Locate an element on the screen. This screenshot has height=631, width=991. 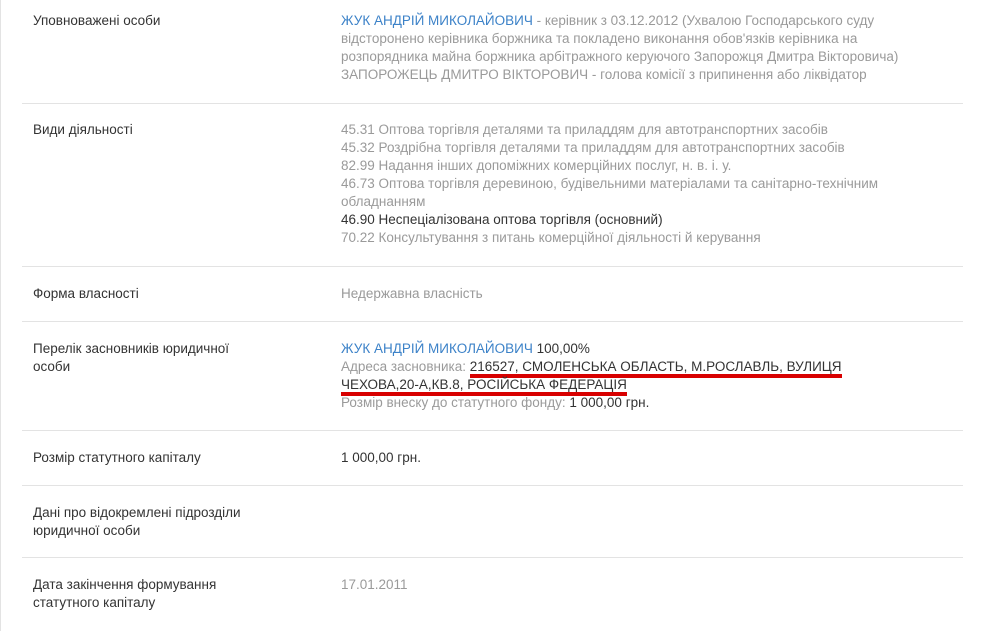
row-label: Уповноважені особи is located at coordinates (97, 20).